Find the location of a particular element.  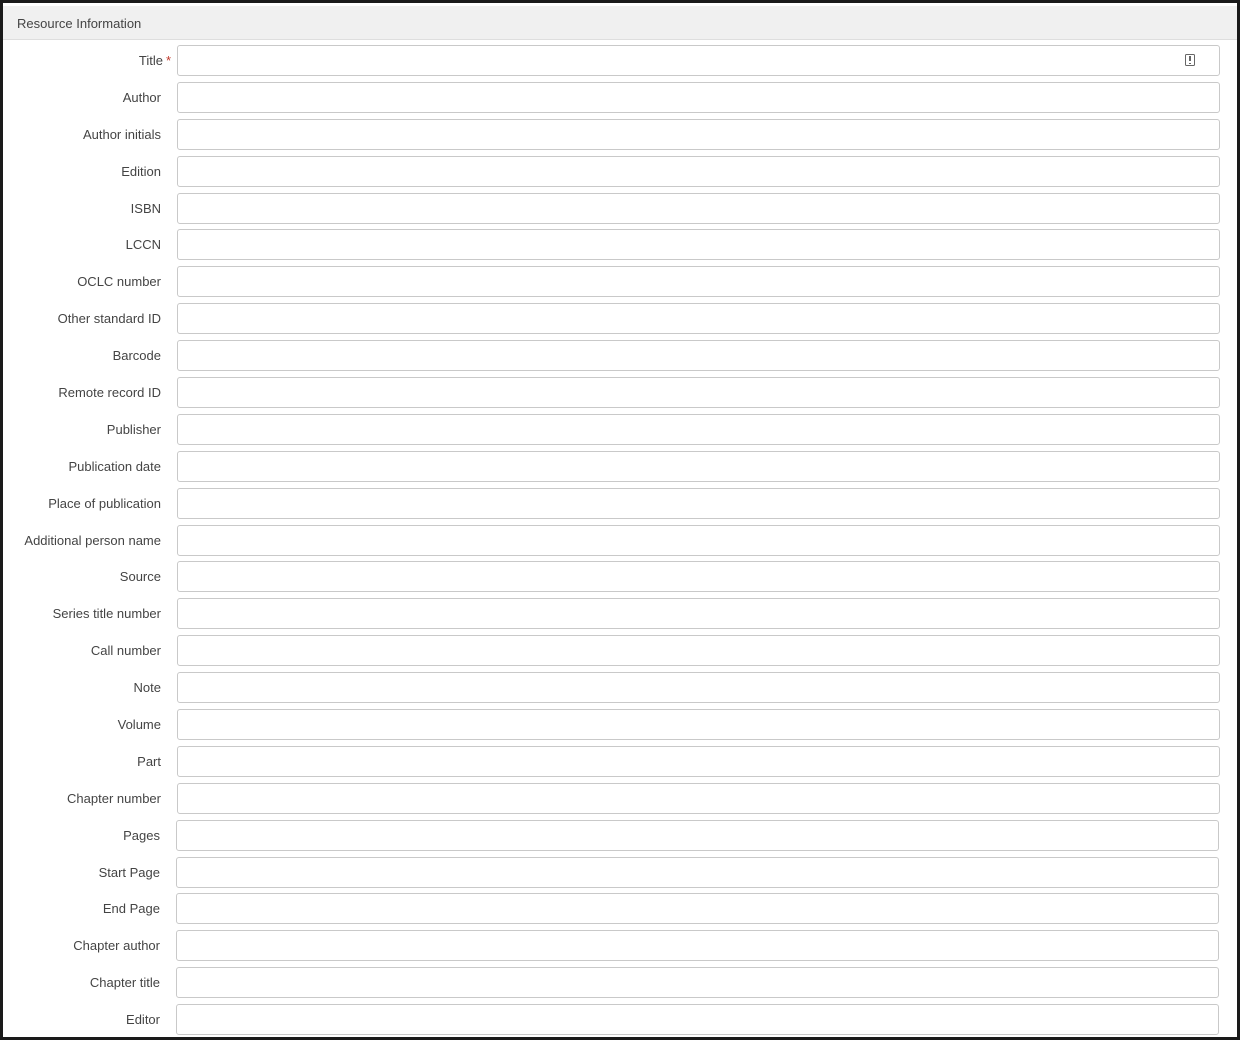

chapter-number-label: Chapter number is located at coordinates (114, 798).